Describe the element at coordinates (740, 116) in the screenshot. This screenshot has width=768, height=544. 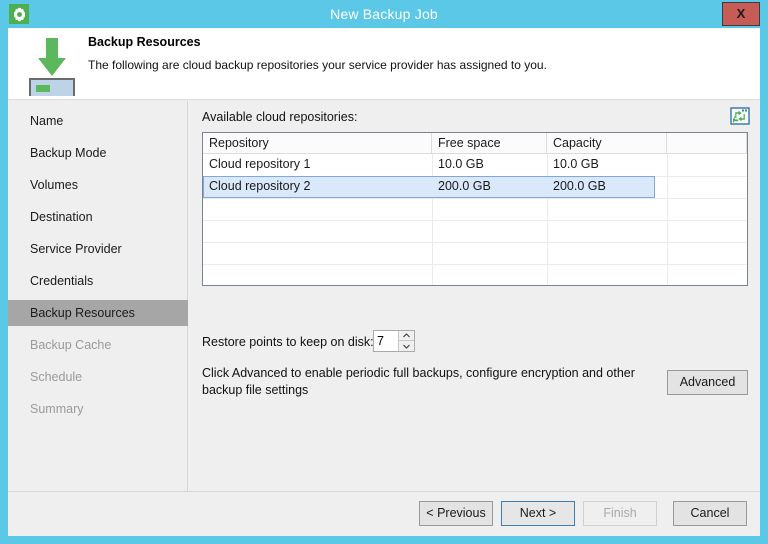
I see `refresh-icon` at that location.